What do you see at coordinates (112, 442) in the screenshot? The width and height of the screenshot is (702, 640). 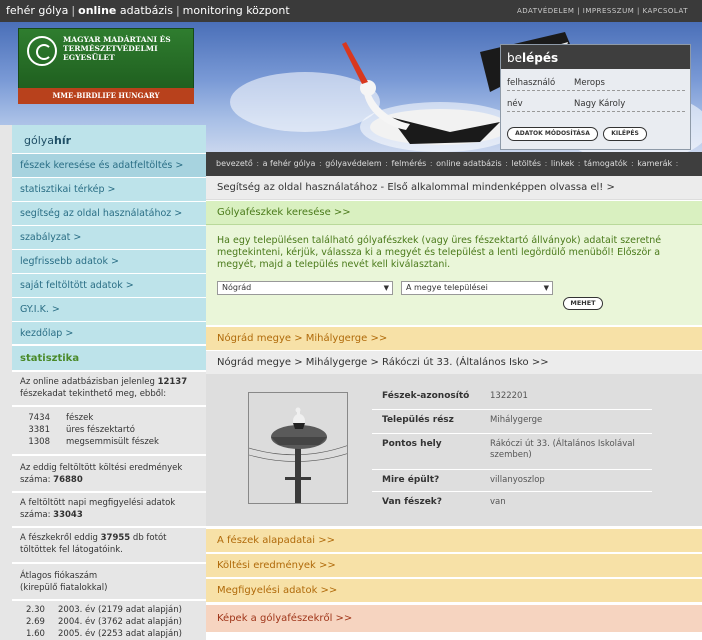 I see `stat-count-label: megsemmisült fészek` at bounding box center [112, 442].